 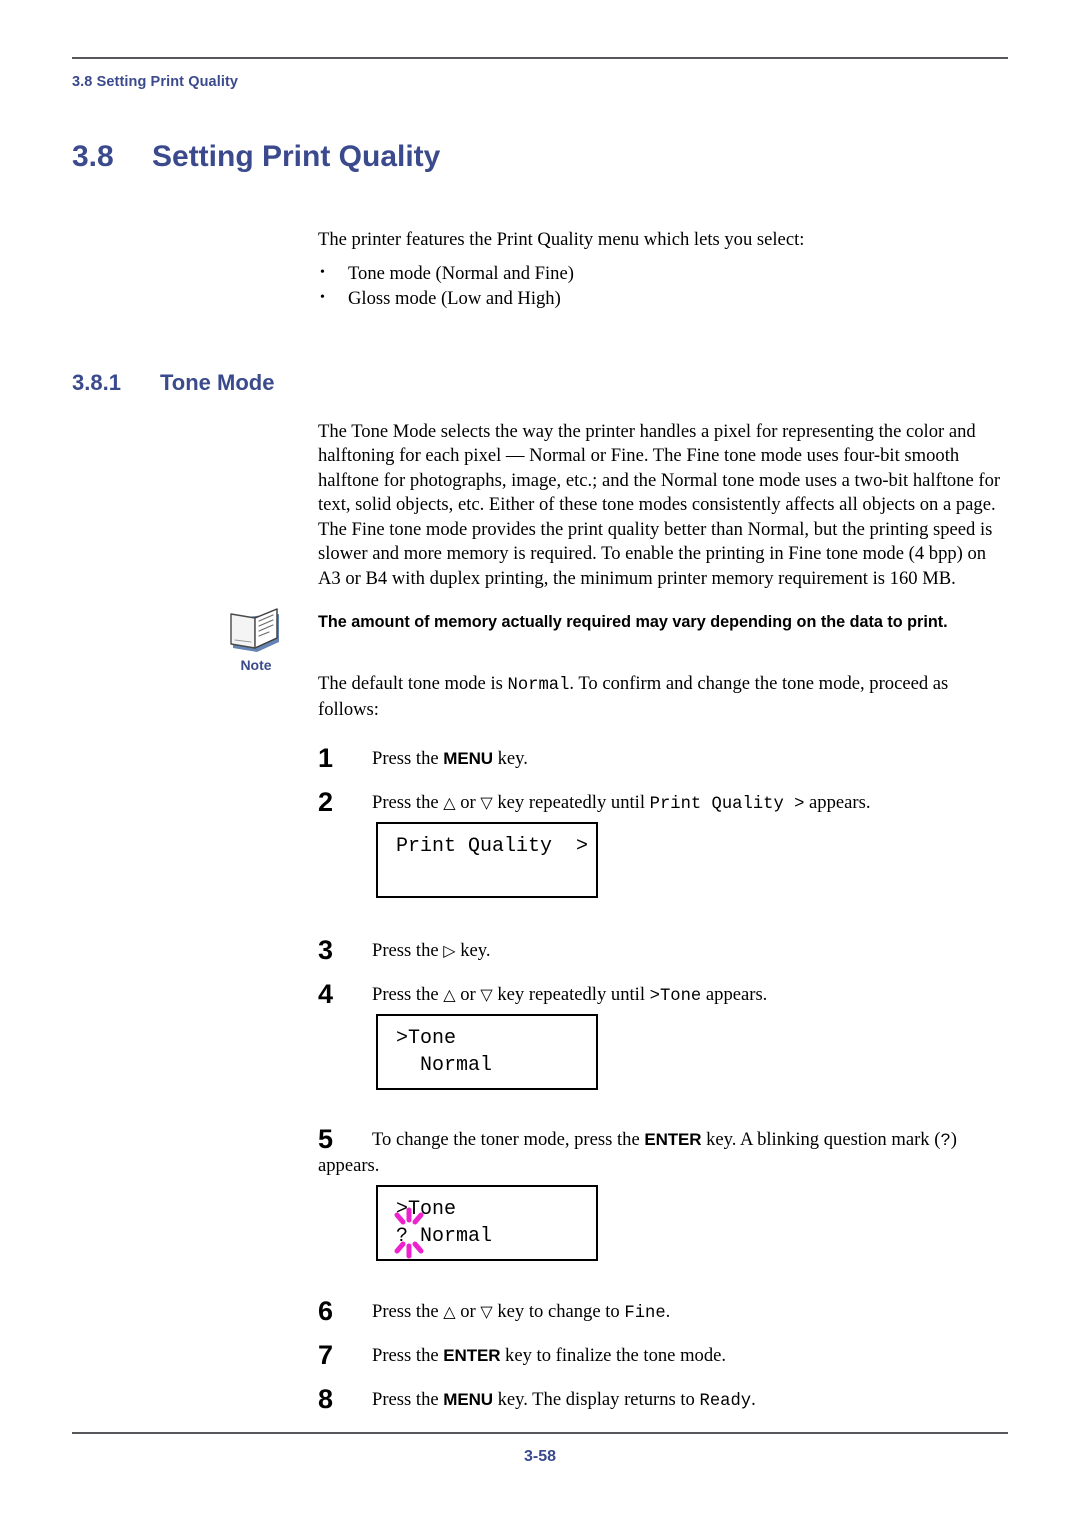 I want to click on step-text-run-text: key to finalize the tone mode., so click(x=613, y=1355).